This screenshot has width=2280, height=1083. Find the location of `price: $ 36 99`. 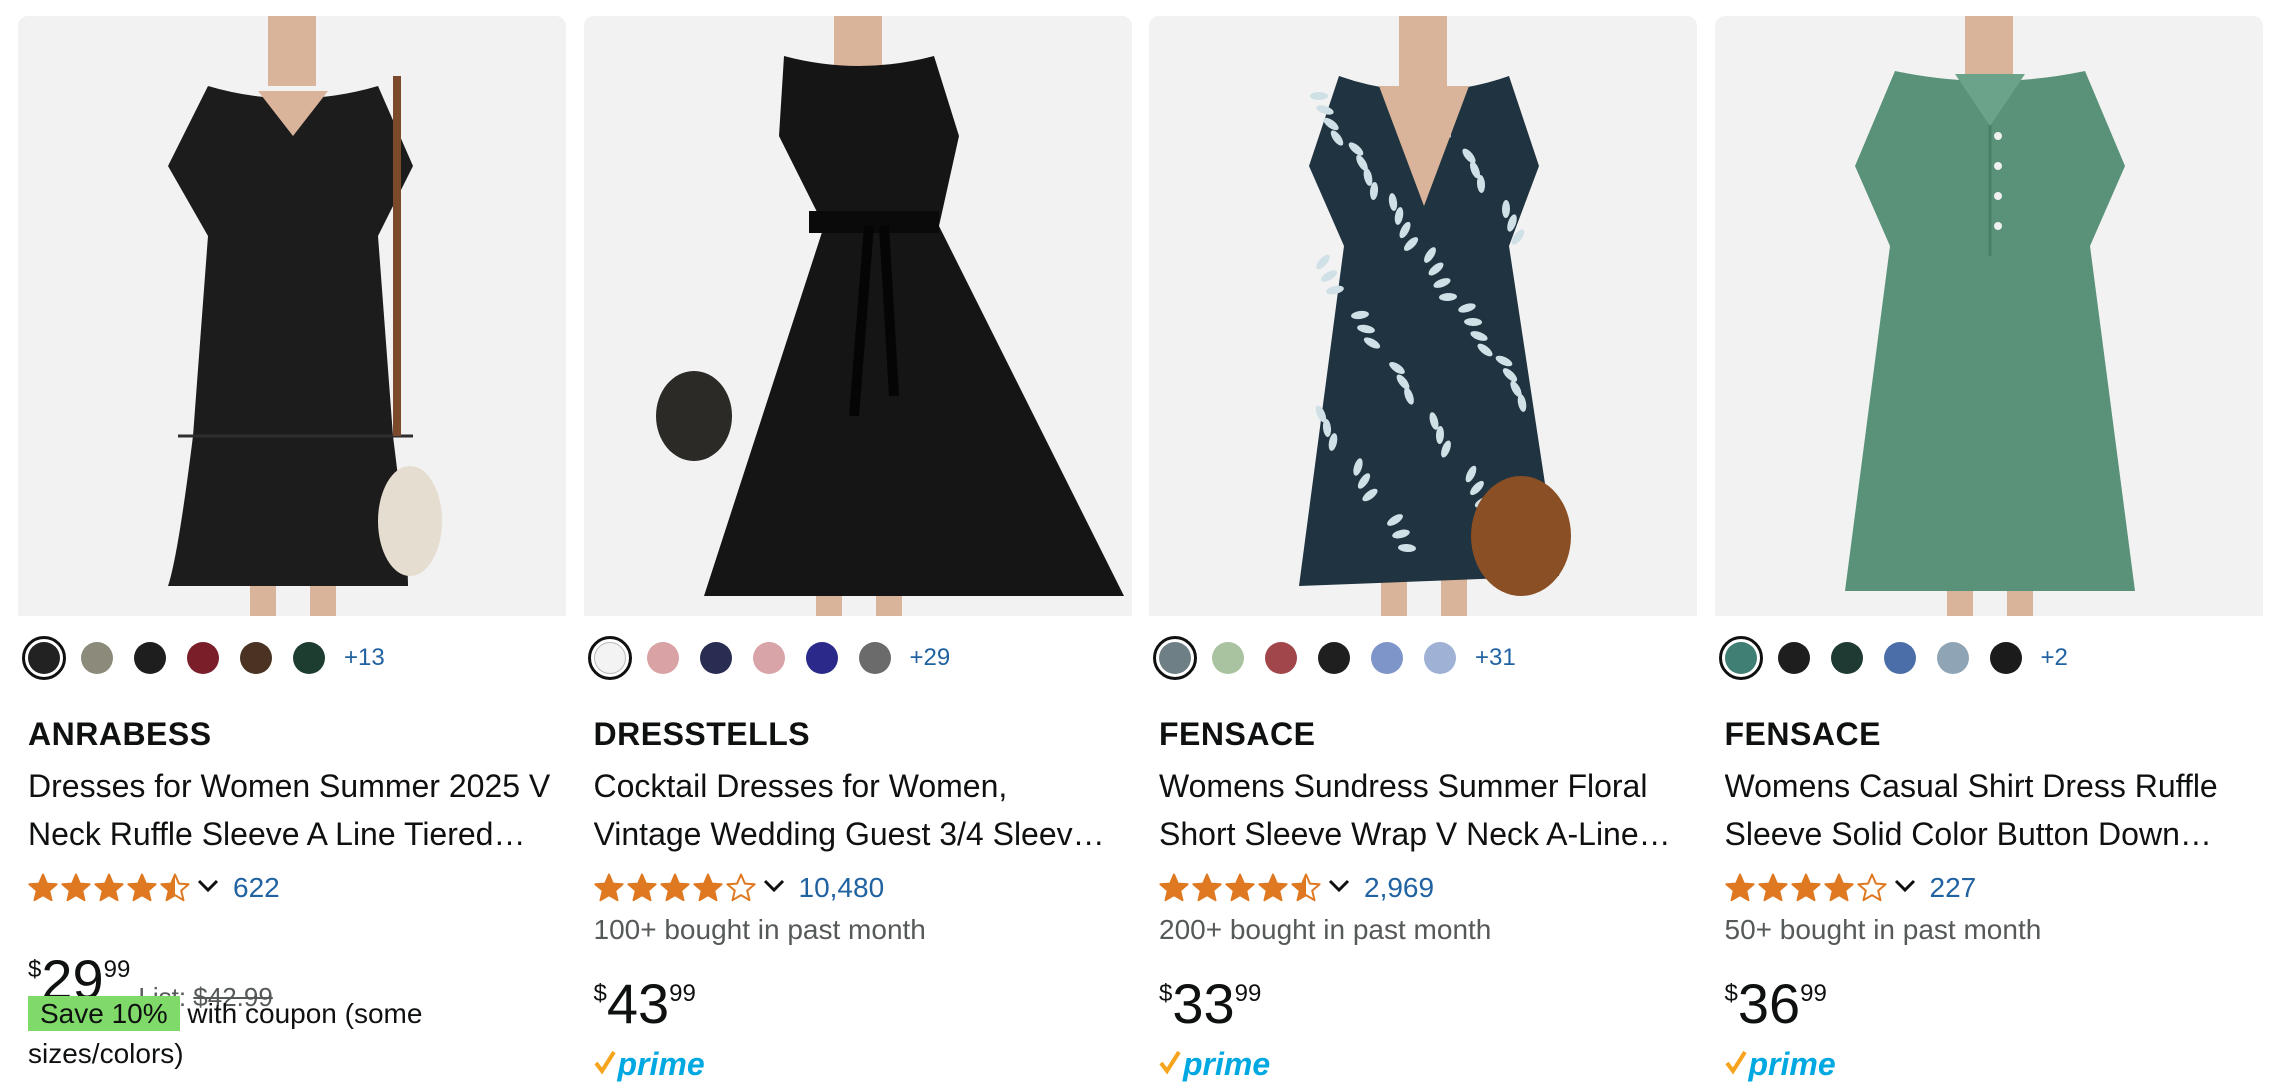

price: $ 36 99 is located at coordinates (1776, 1004).